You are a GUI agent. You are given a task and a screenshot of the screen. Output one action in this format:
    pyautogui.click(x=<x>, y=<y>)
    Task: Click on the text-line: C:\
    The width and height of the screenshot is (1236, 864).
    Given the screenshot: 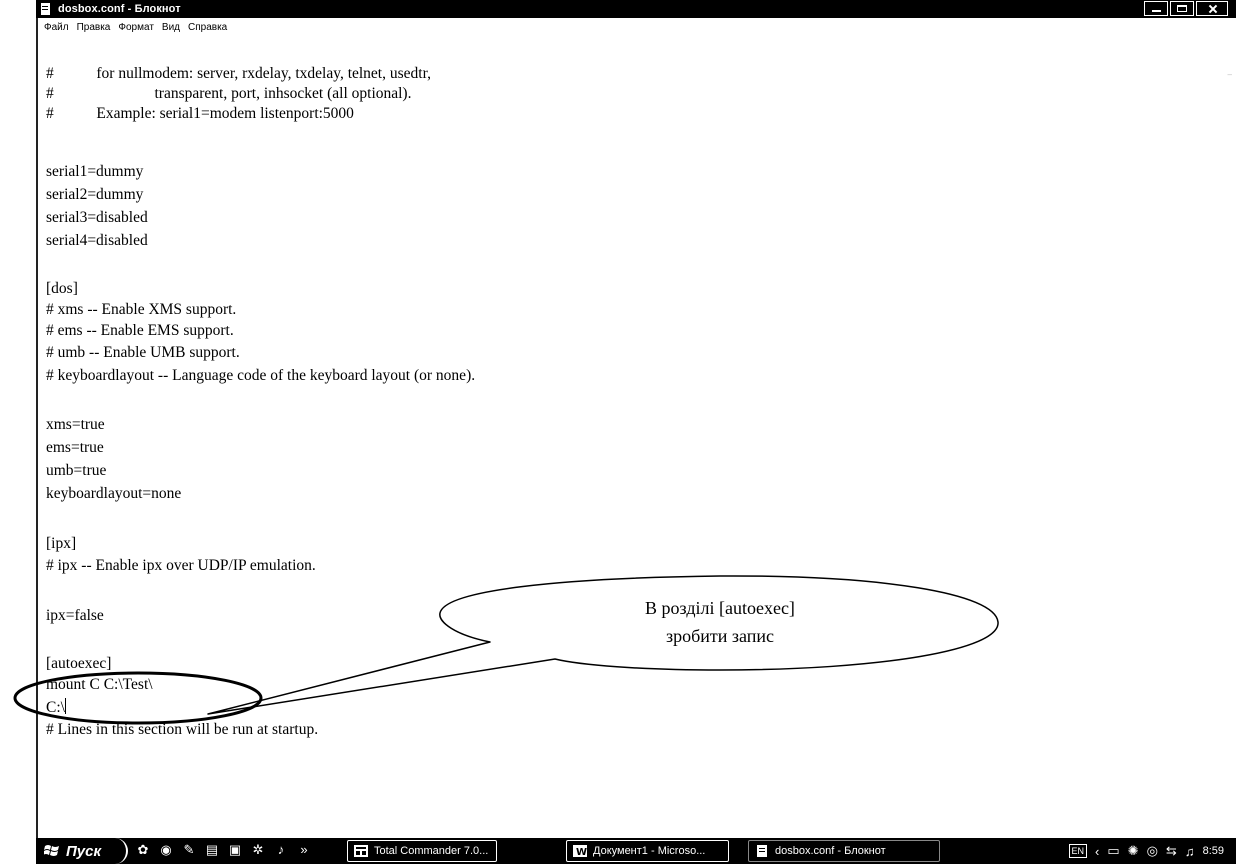 What is the action you would take?
    pyautogui.click(x=55, y=707)
    